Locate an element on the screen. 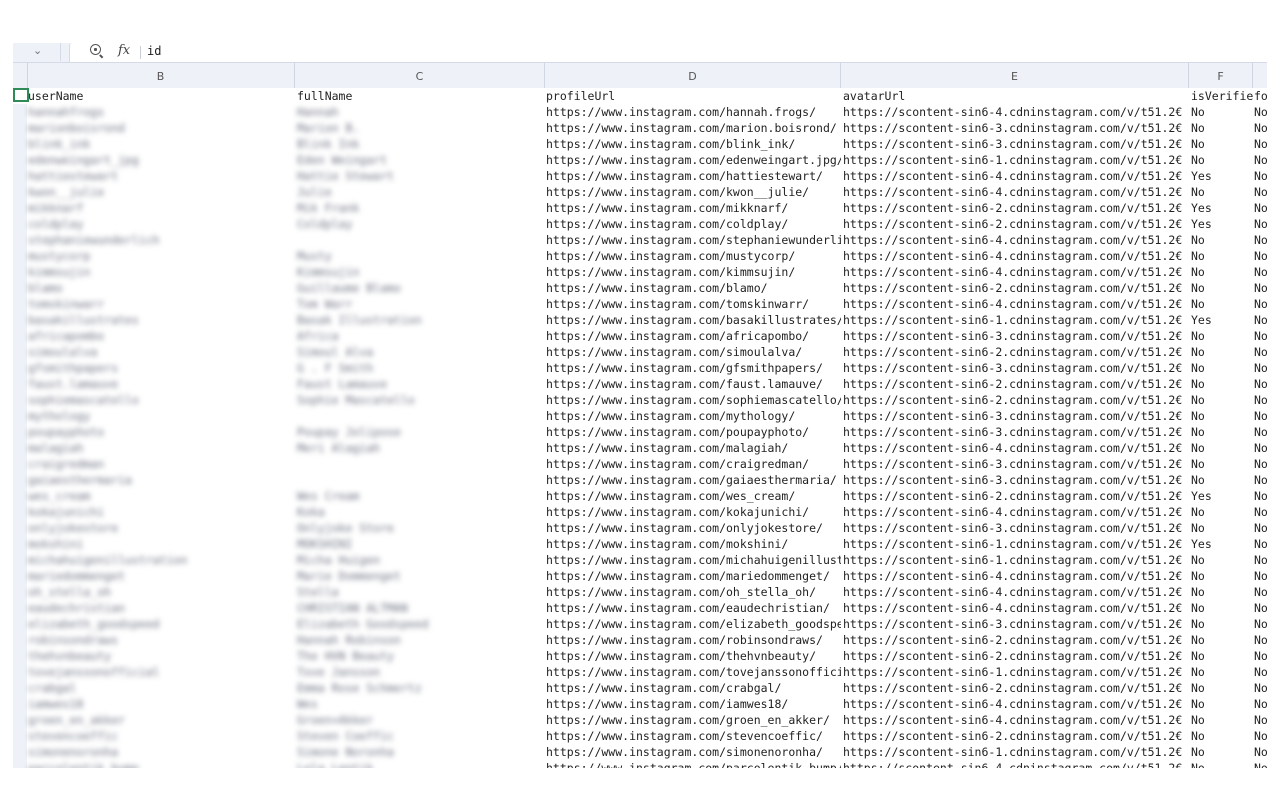  cell-fullname: Stella is located at coordinates (421, 592).